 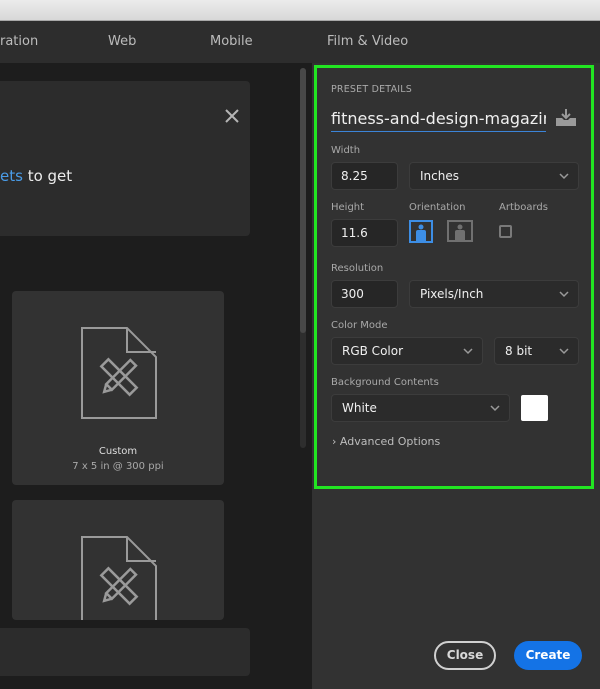 What do you see at coordinates (371, 89) in the screenshot?
I see `section-title: PRESET DETAILS` at bounding box center [371, 89].